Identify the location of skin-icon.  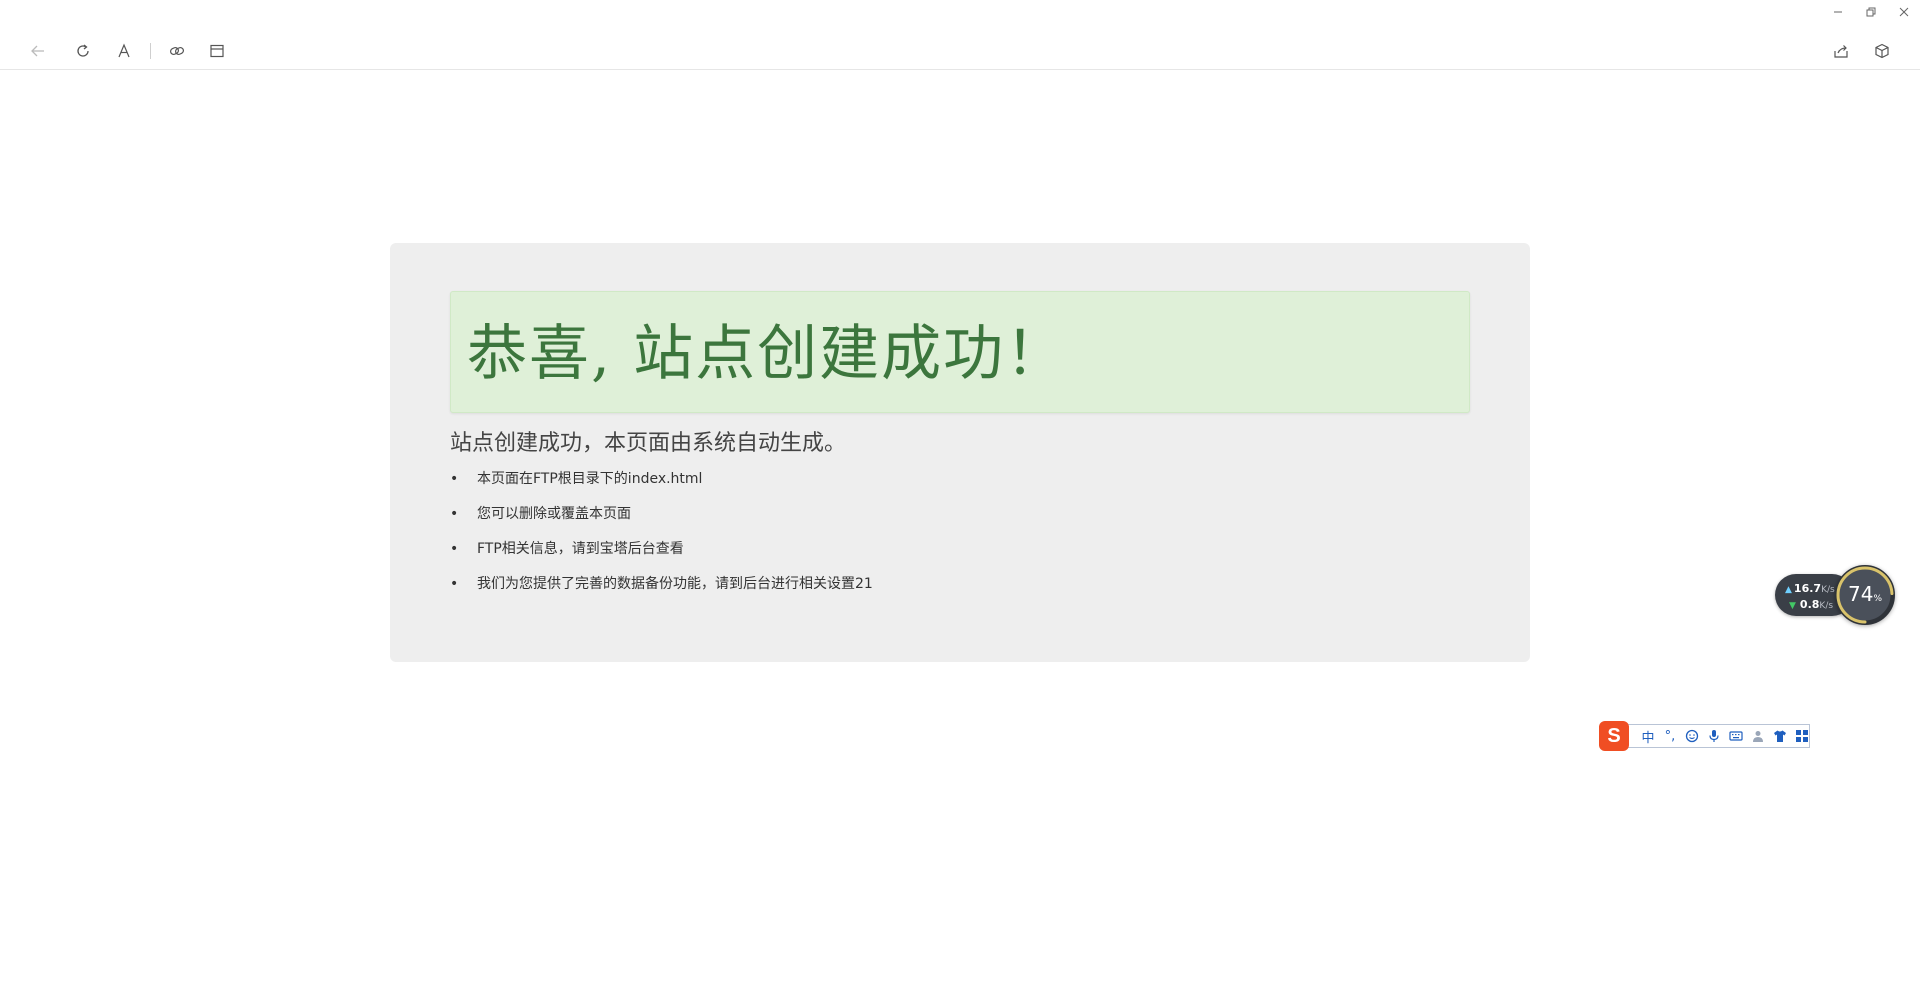
(1780, 736).